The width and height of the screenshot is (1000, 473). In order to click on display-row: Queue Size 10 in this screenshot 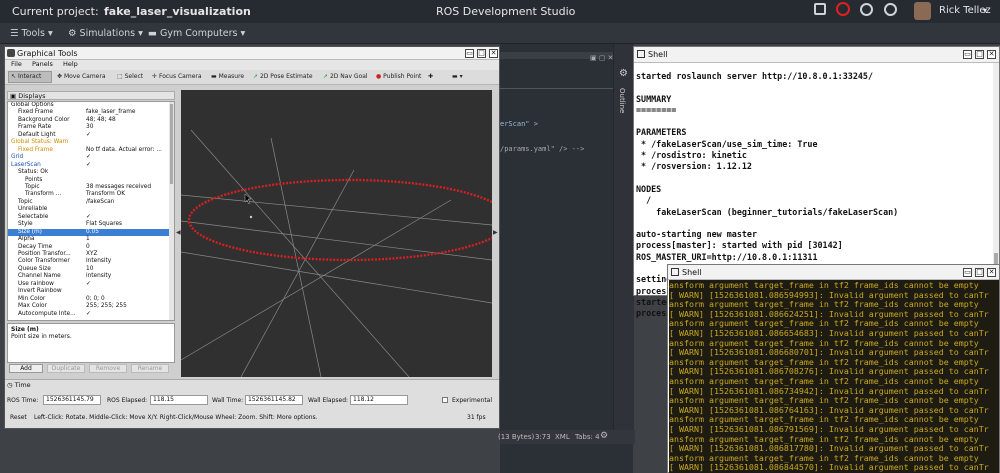, I will do `click(91, 270)`.